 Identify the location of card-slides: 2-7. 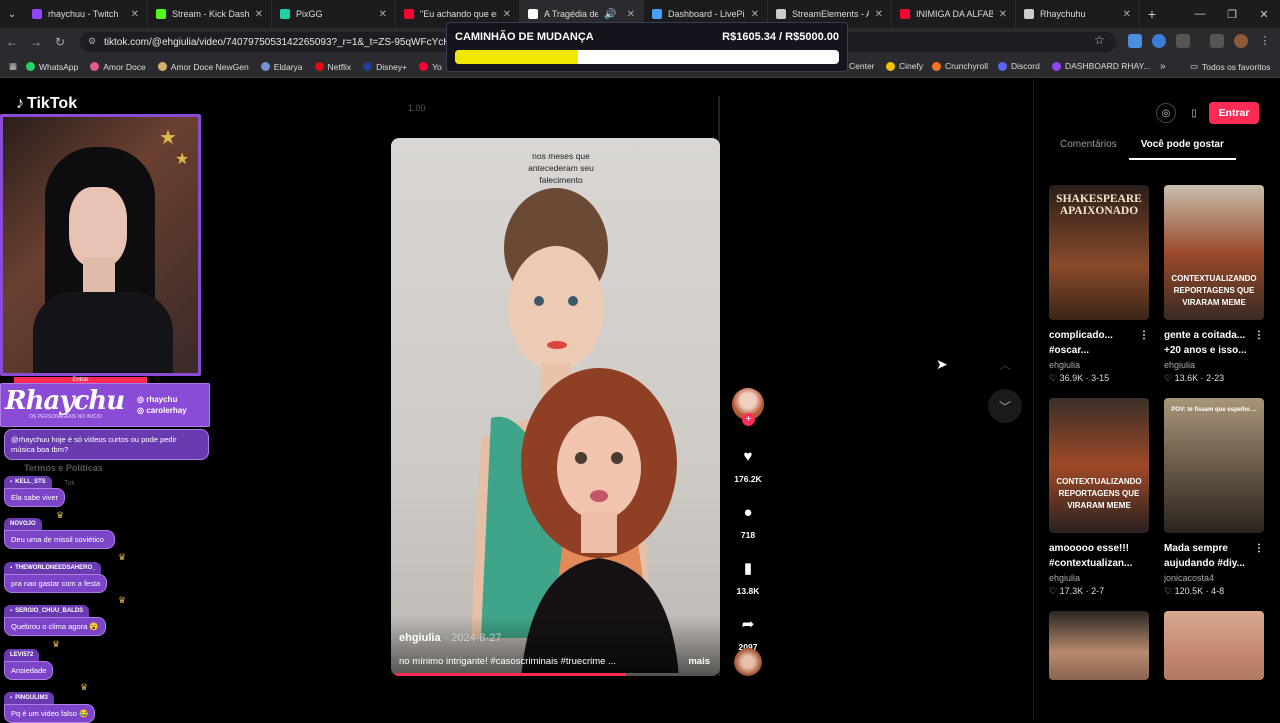
(1098, 591).